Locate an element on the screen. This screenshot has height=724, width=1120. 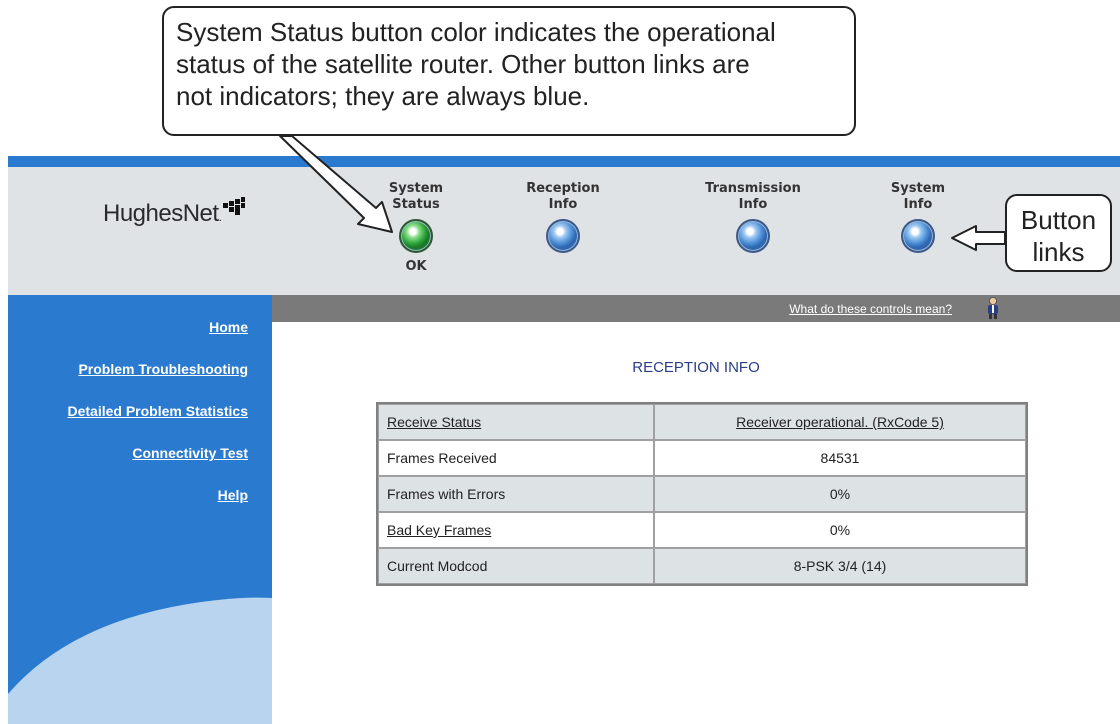
page-title: RECEPTION INFO is located at coordinates (696, 367).